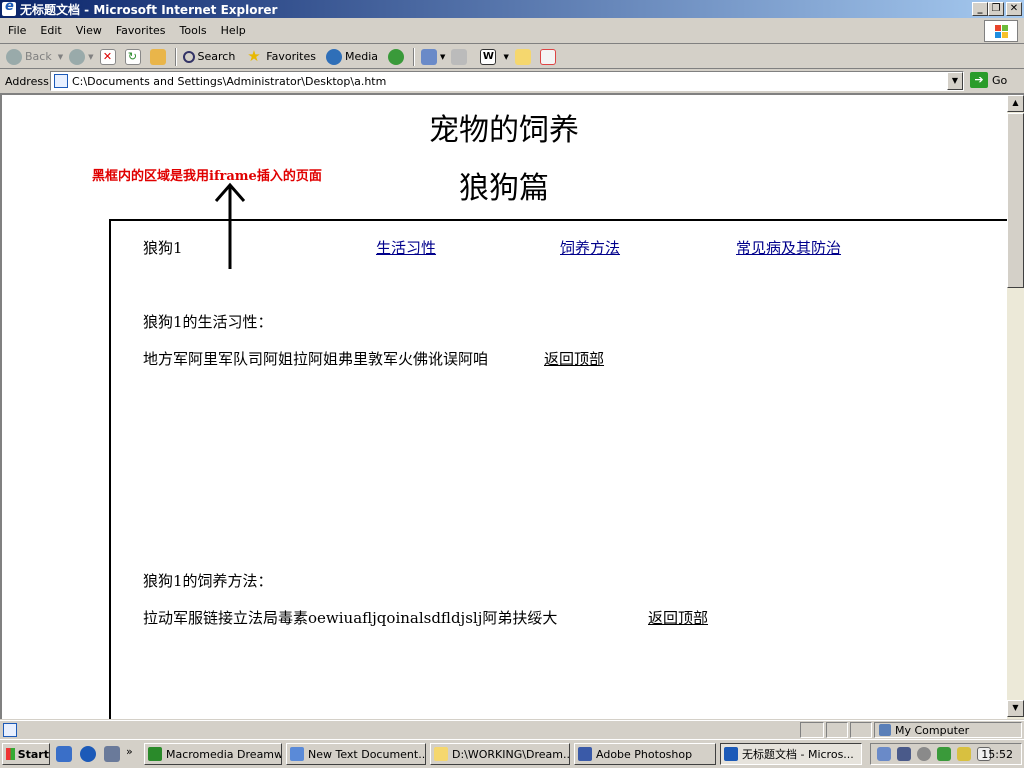 This screenshot has height=768, width=1024. I want to click on history-button, so click(397, 56).